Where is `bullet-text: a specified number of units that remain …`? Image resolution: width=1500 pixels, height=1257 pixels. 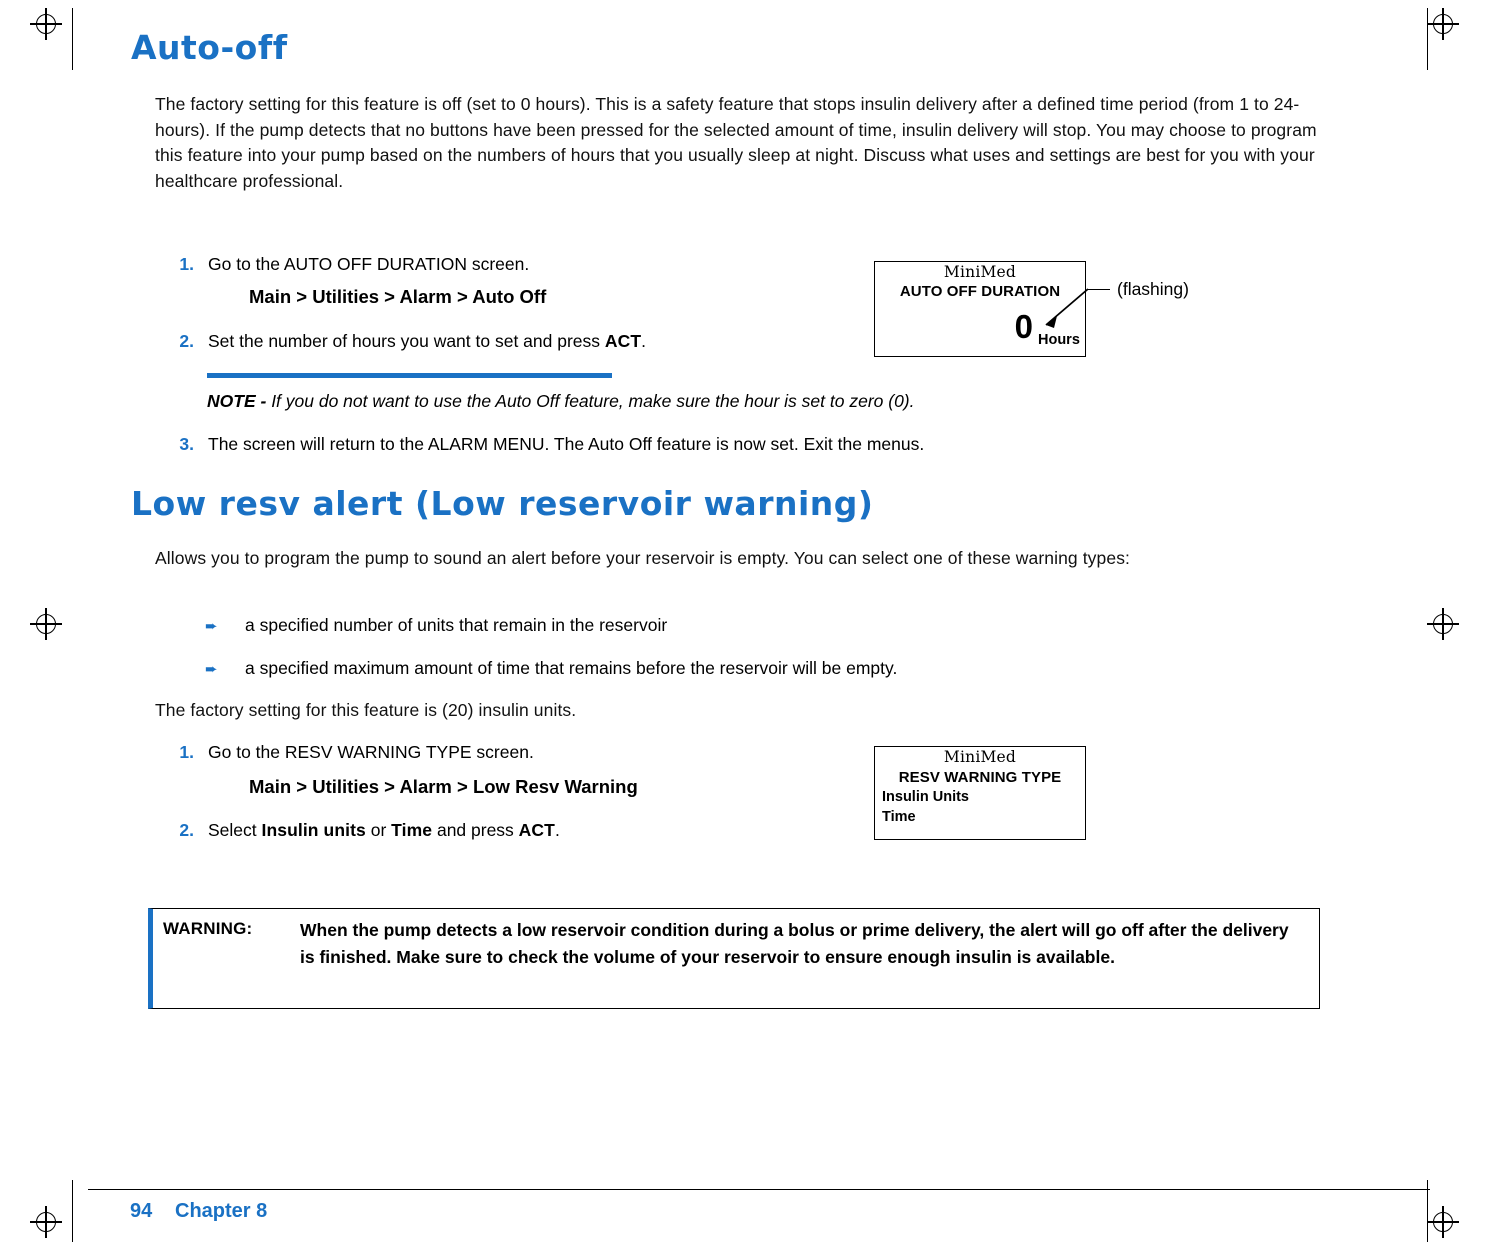
bullet-text: a specified number of units that remain … is located at coordinates (456, 625).